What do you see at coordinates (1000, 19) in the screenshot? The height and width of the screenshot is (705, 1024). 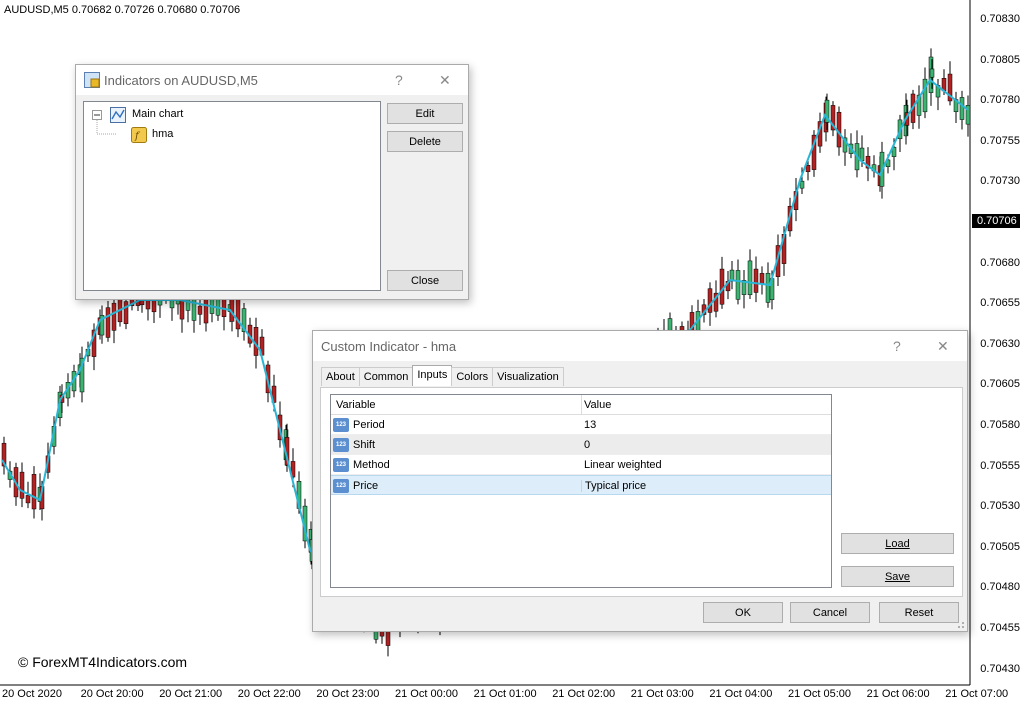 I see `price-tick-label: 0.70830` at bounding box center [1000, 19].